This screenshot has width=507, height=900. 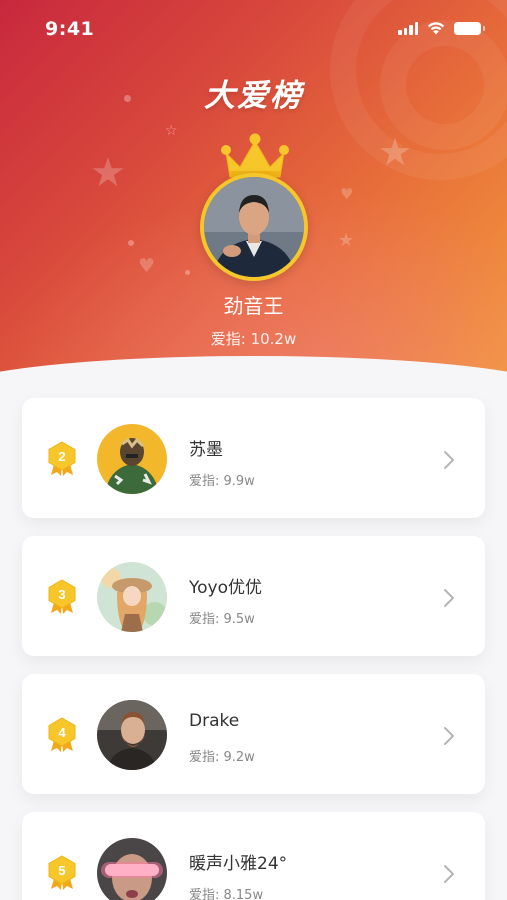 I want to click on rank-number: 3, so click(x=61, y=594).